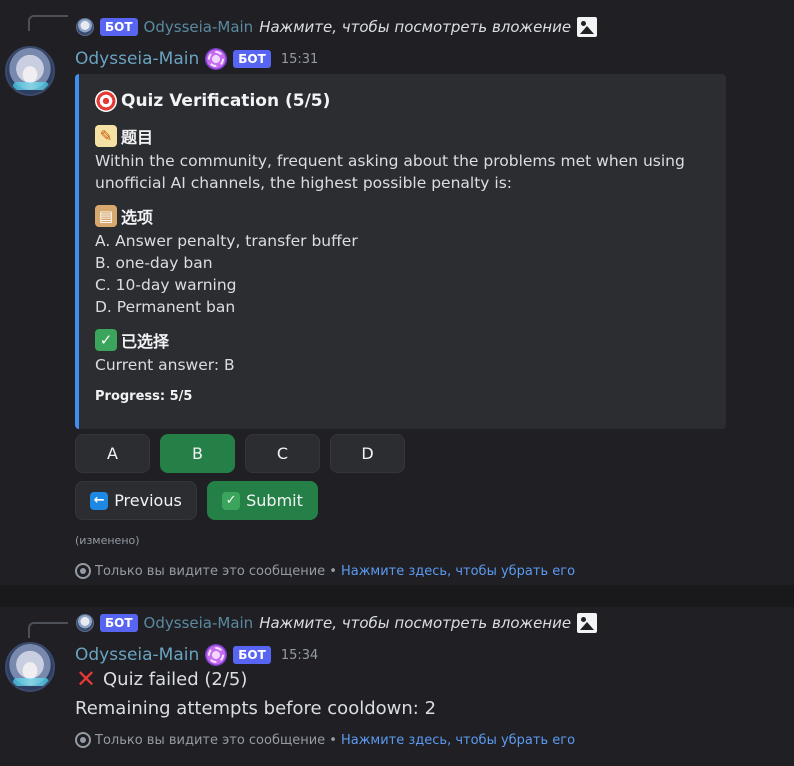 The image size is (794, 766). What do you see at coordinates (106, 216) in the screenshot?
I see `clipboard-icon: ▤` at bounding box center [106, 216].